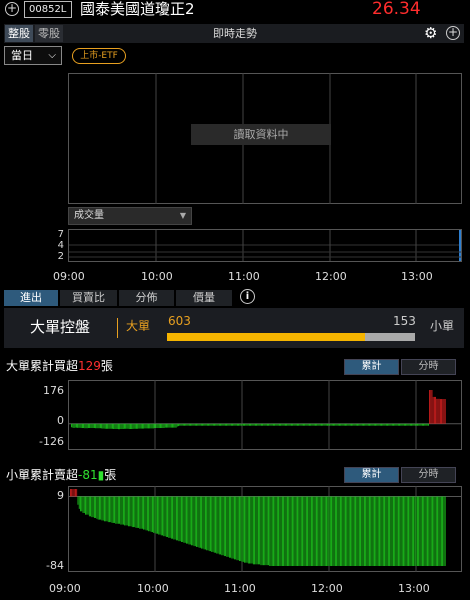  What do you see at coordinates (31, 298) in the screenshot?
I see `tab-in-out: 進出` at bounding box center [31, 298].